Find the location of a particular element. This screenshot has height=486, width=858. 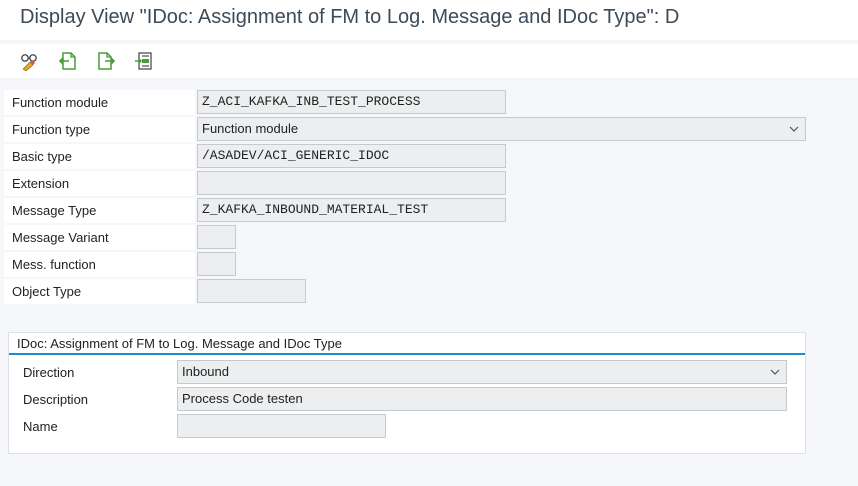

description-field: Process Code testen is located at coordinates (482, 399).